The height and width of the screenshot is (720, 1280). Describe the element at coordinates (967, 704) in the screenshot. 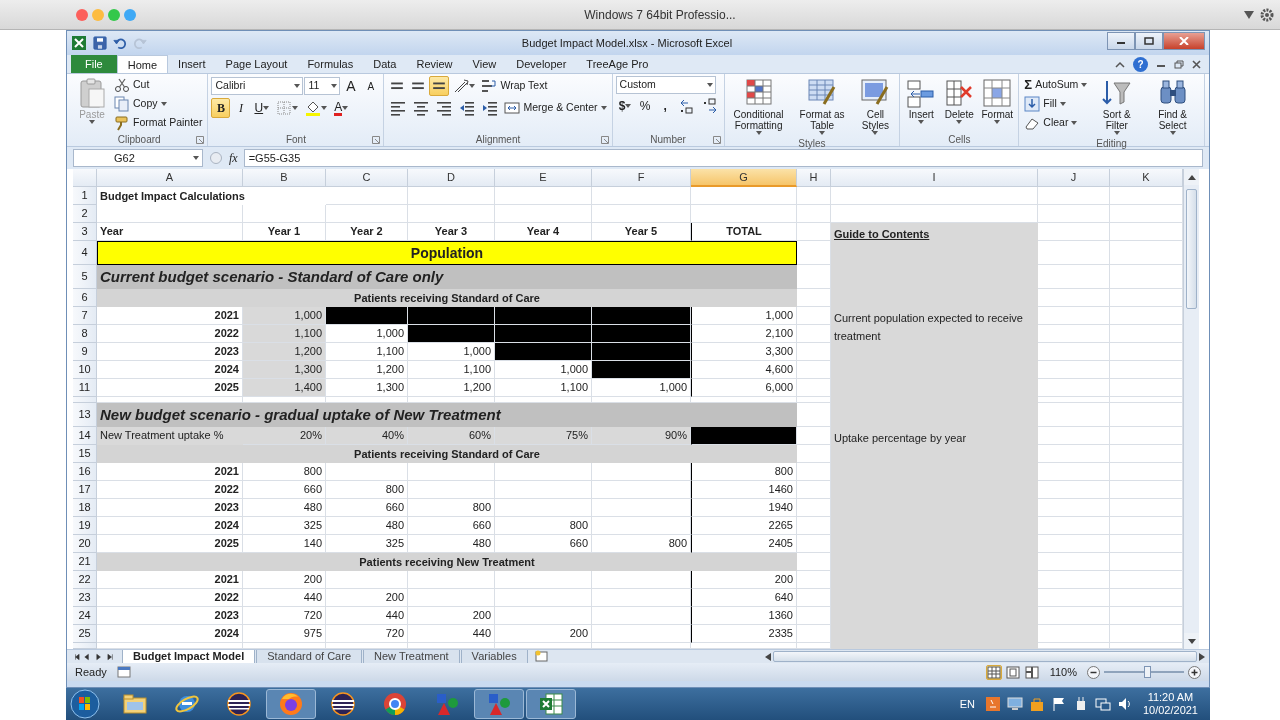

I see `language-indicator: EN` at that location.